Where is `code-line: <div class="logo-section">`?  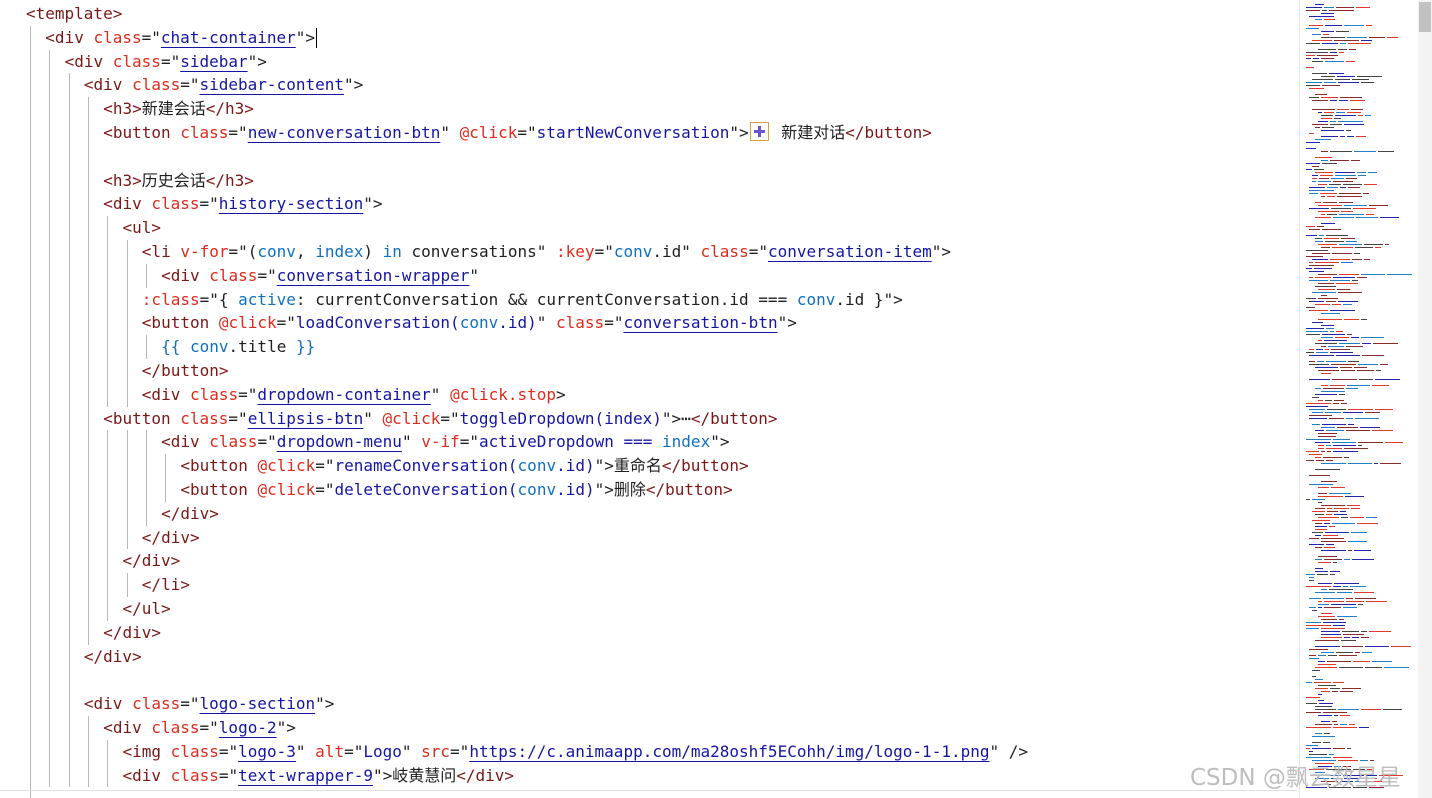 code-line: <div class="logo-section"> is located at coordinates (209, 704).